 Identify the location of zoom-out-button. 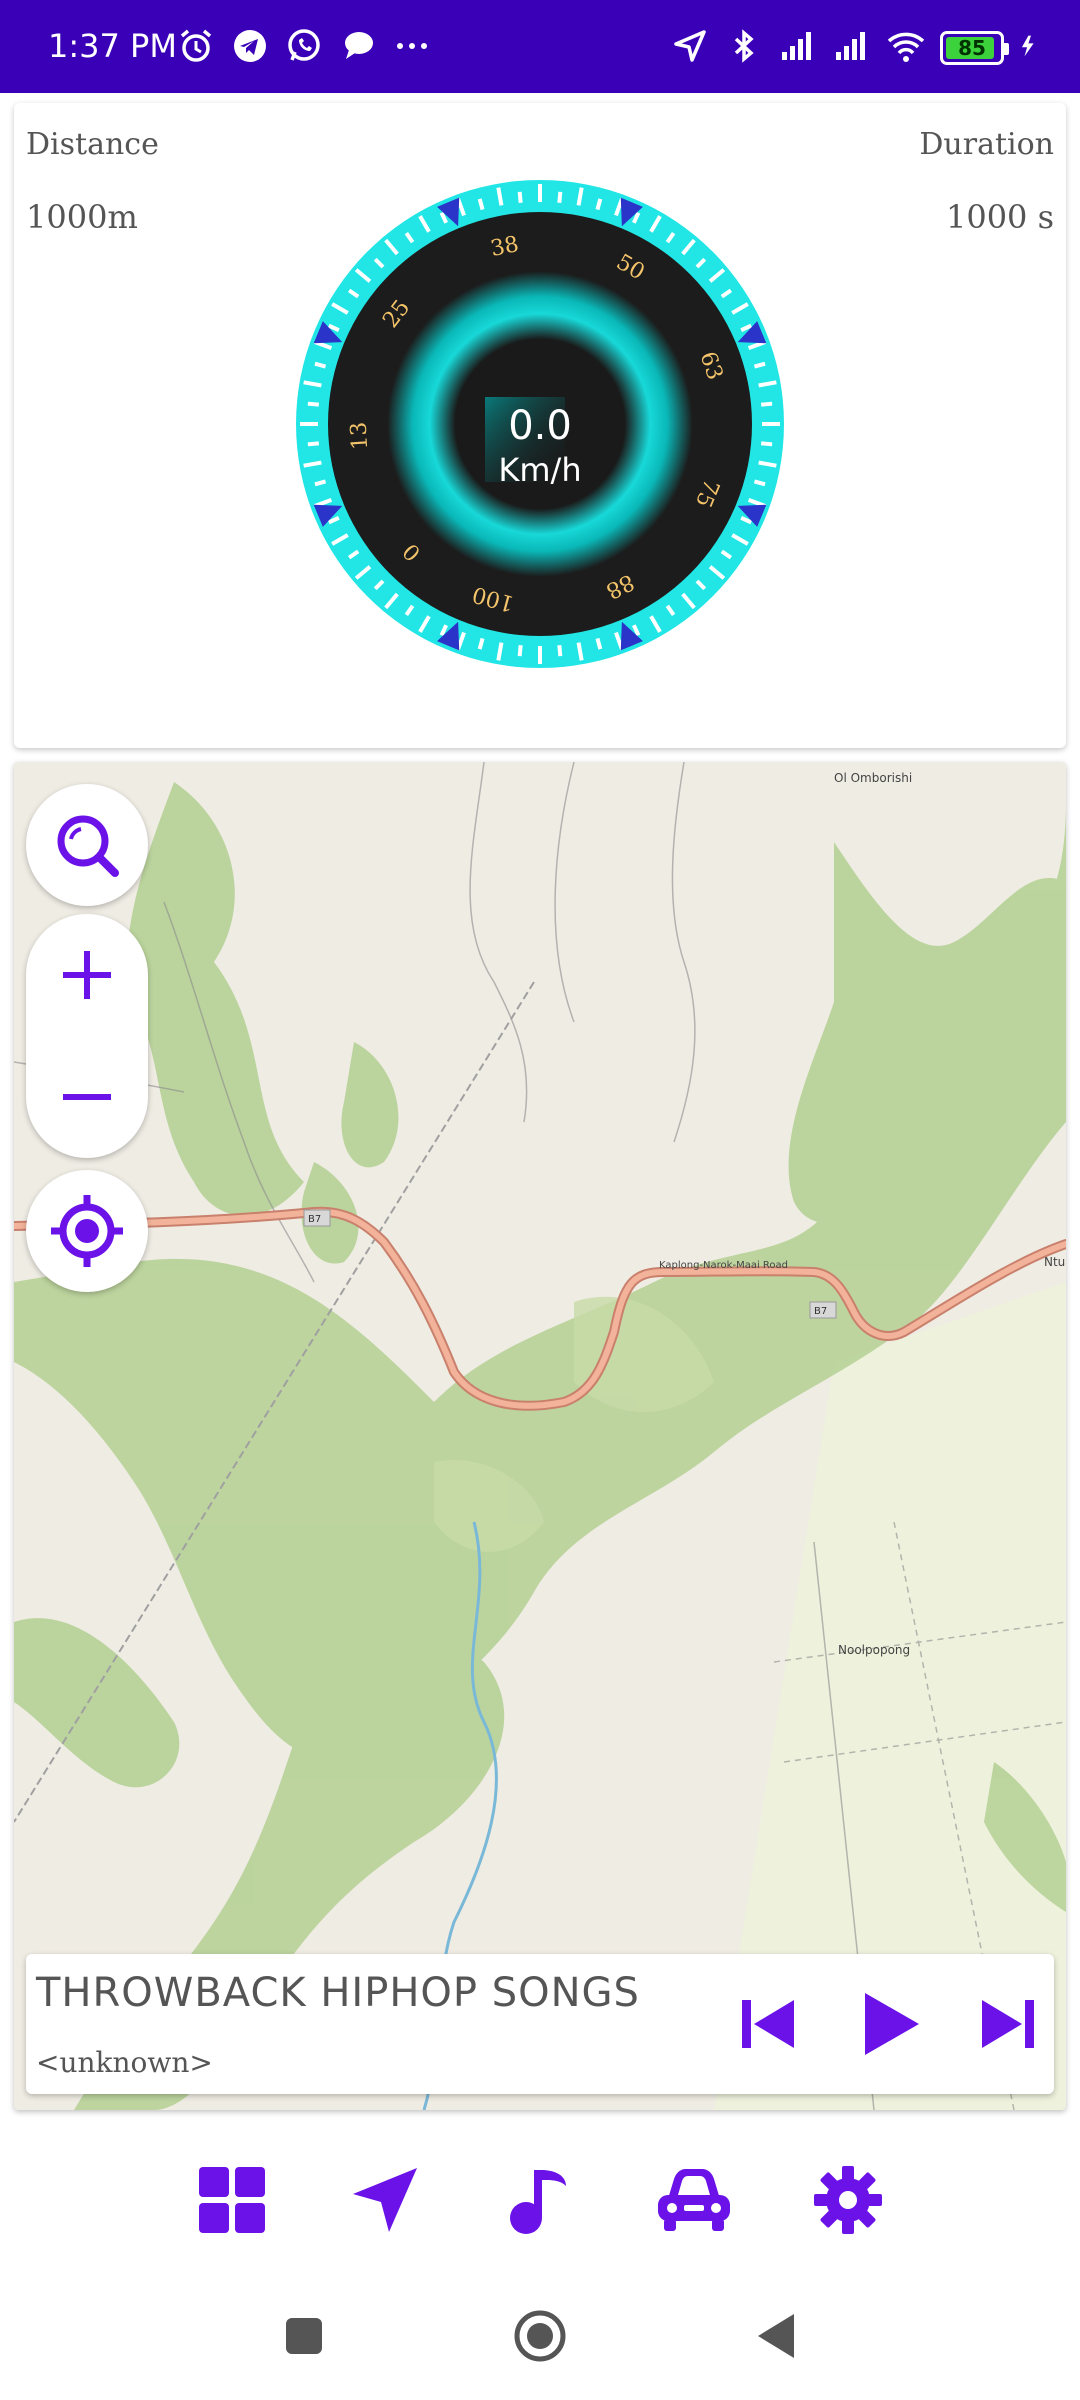
(87, 1097).